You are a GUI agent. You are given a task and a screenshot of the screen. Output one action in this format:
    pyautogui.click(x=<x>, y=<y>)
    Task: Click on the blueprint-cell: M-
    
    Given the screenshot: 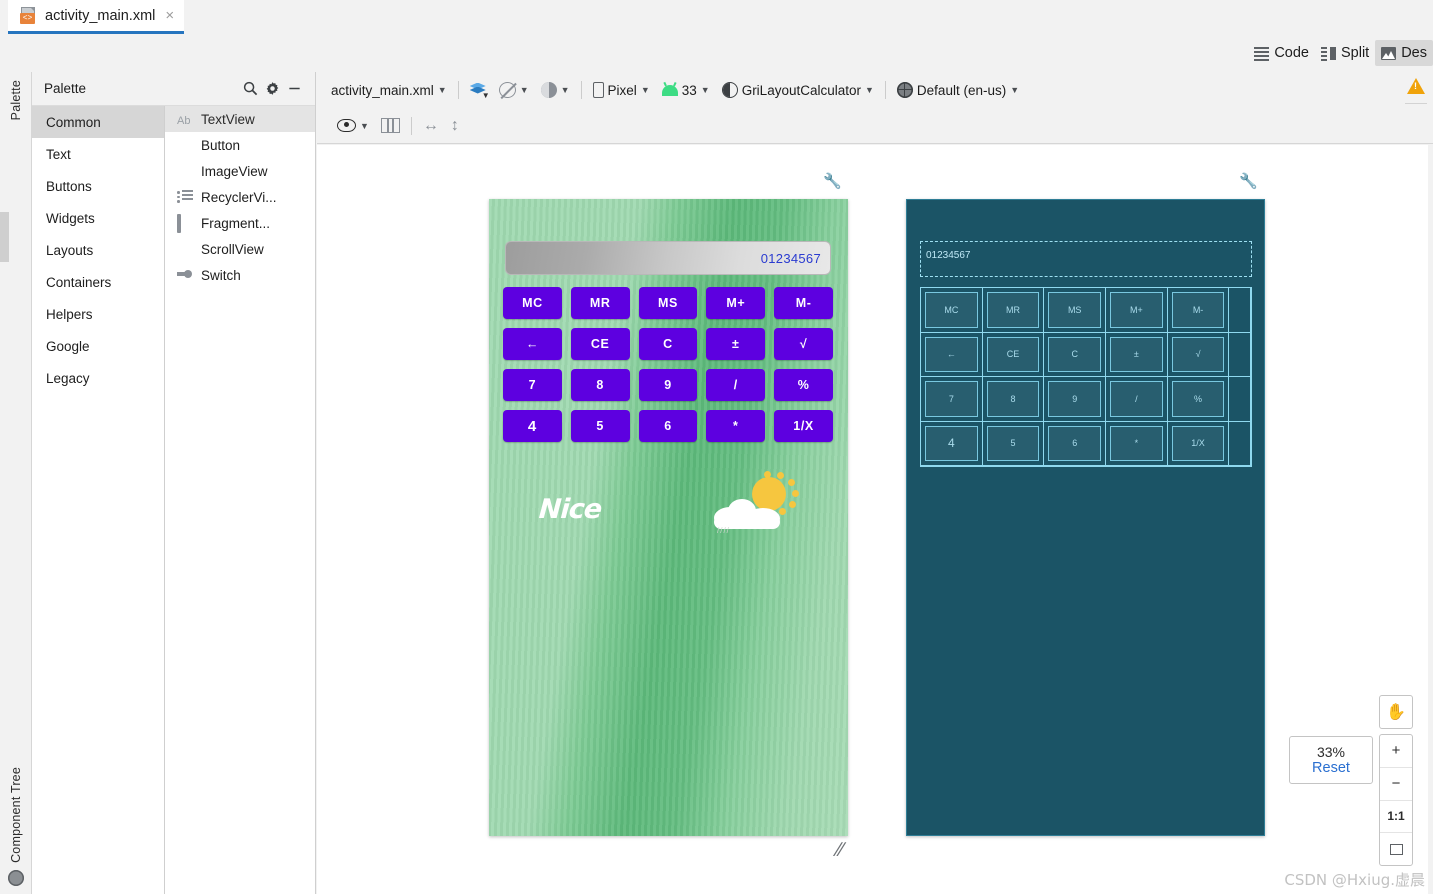 What is the action you would take?
    pyautogui.click(x=1198, y=310)
    